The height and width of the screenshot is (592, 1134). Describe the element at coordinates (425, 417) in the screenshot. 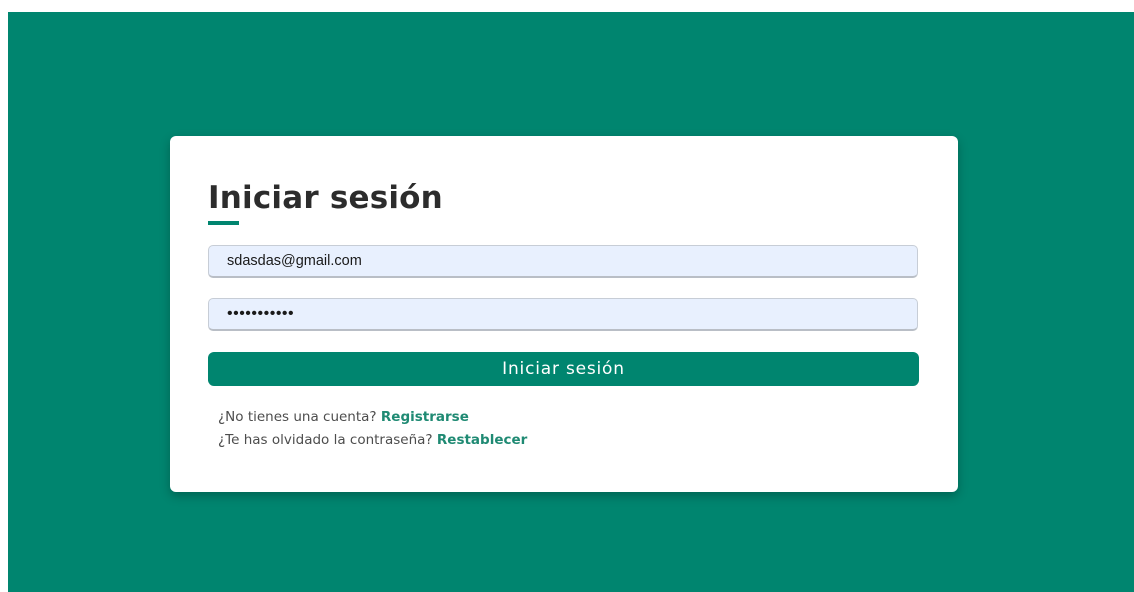

I see `register-link: Registrarse` at that location.